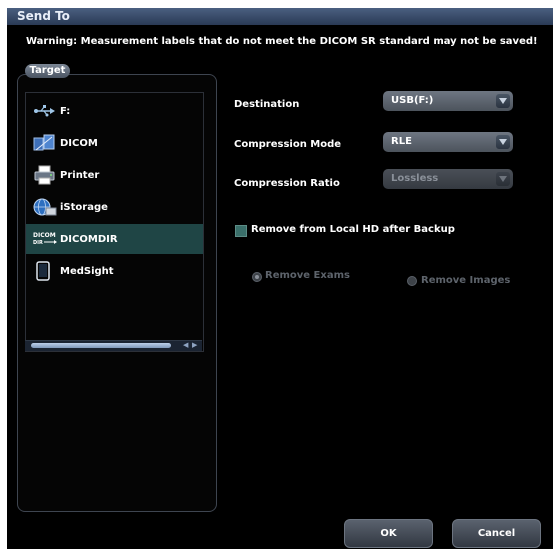 The image size is (556, 549). What do you see at coordinates (187, 345) in the screenshot?
I see `scroll-left-icon: ◀` at bounding box center [187, 345].